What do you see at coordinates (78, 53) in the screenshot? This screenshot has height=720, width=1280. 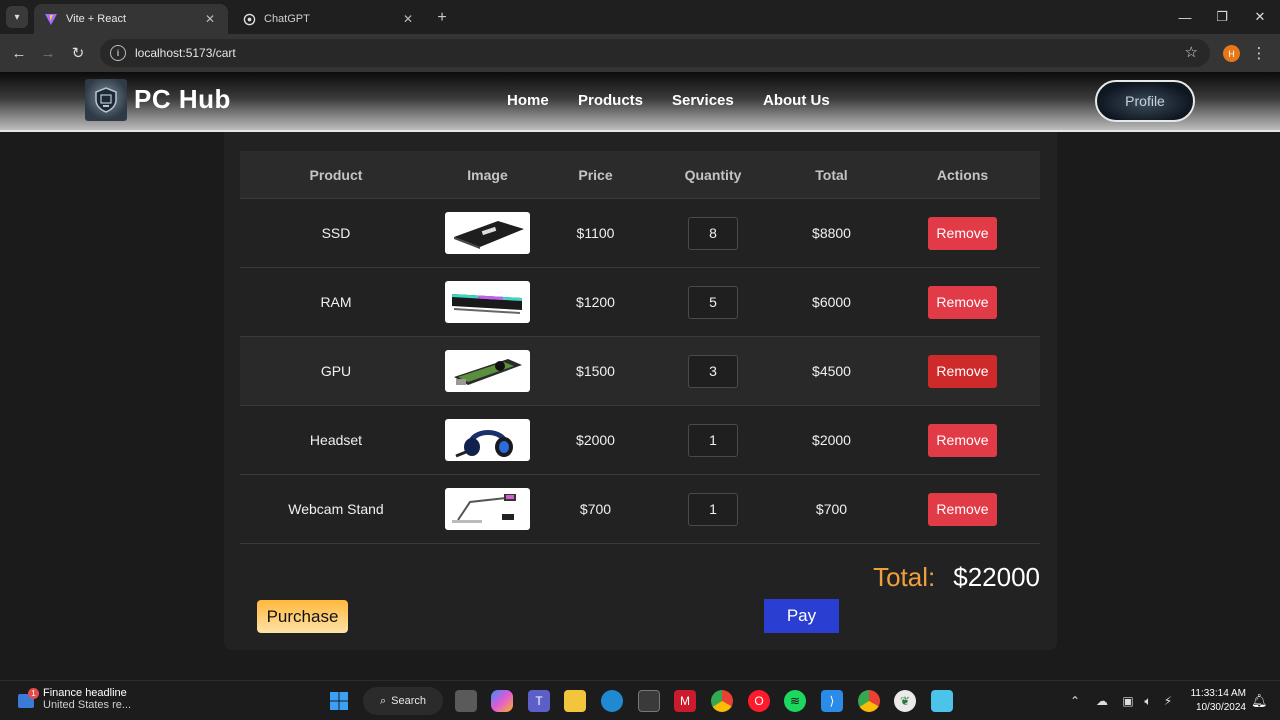 I see `reload-icon: ↻` at bounding box center [78, 53].